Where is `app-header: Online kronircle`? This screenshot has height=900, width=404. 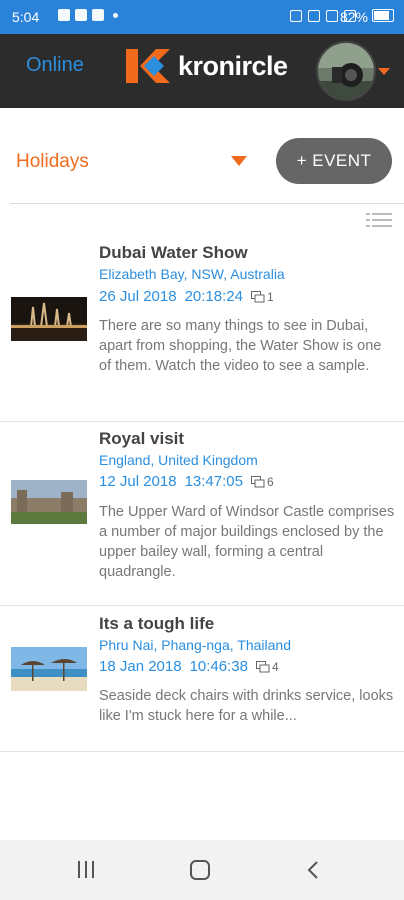
app-header: Online kronircle is located at coordinates (202, 71).